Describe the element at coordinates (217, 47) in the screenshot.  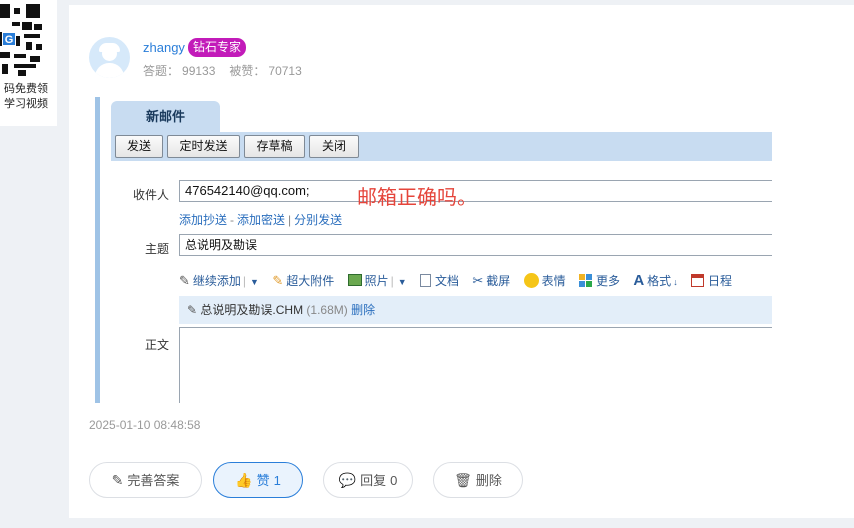
I see `author-badge: 钻石专家` at that location.